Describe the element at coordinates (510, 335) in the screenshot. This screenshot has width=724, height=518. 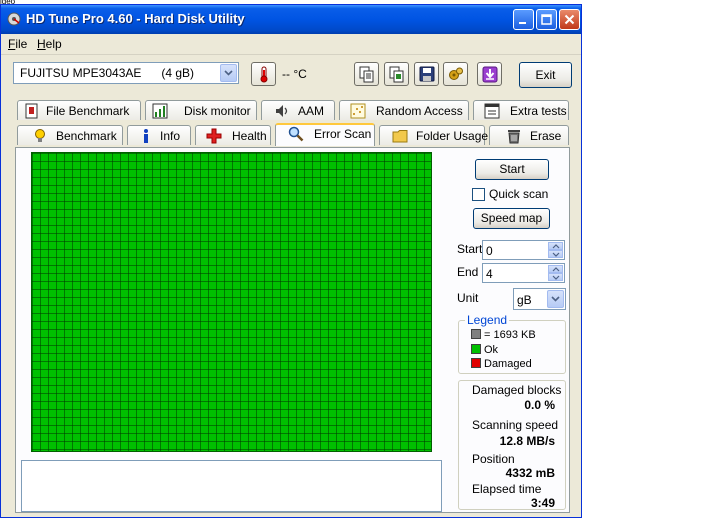
I see `legend-block-size-label: = 1693 KB` at that location.